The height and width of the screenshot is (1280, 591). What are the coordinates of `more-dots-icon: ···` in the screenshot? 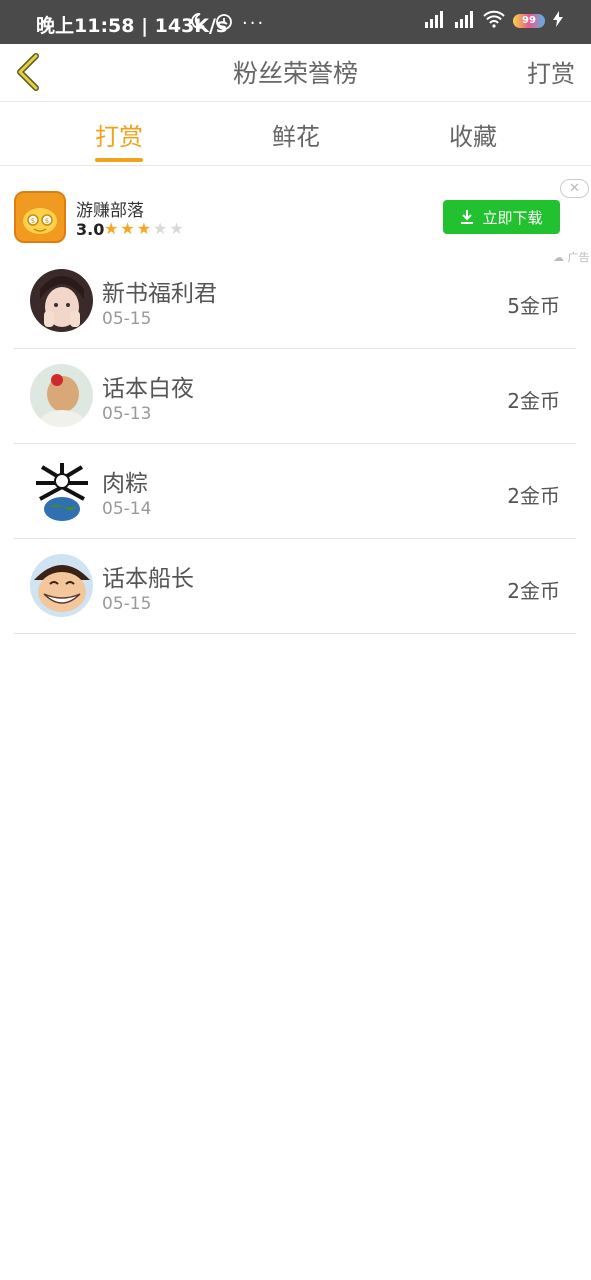 It's located at (254, 23).